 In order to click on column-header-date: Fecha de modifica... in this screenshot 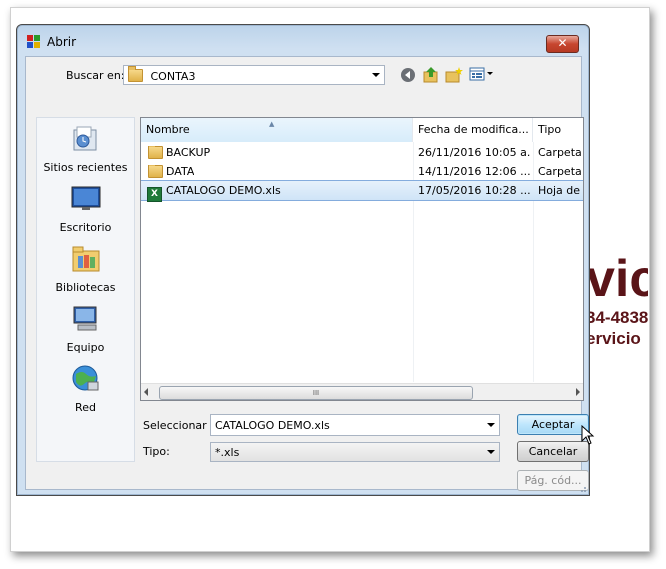, I will do `click(473, 130)`.